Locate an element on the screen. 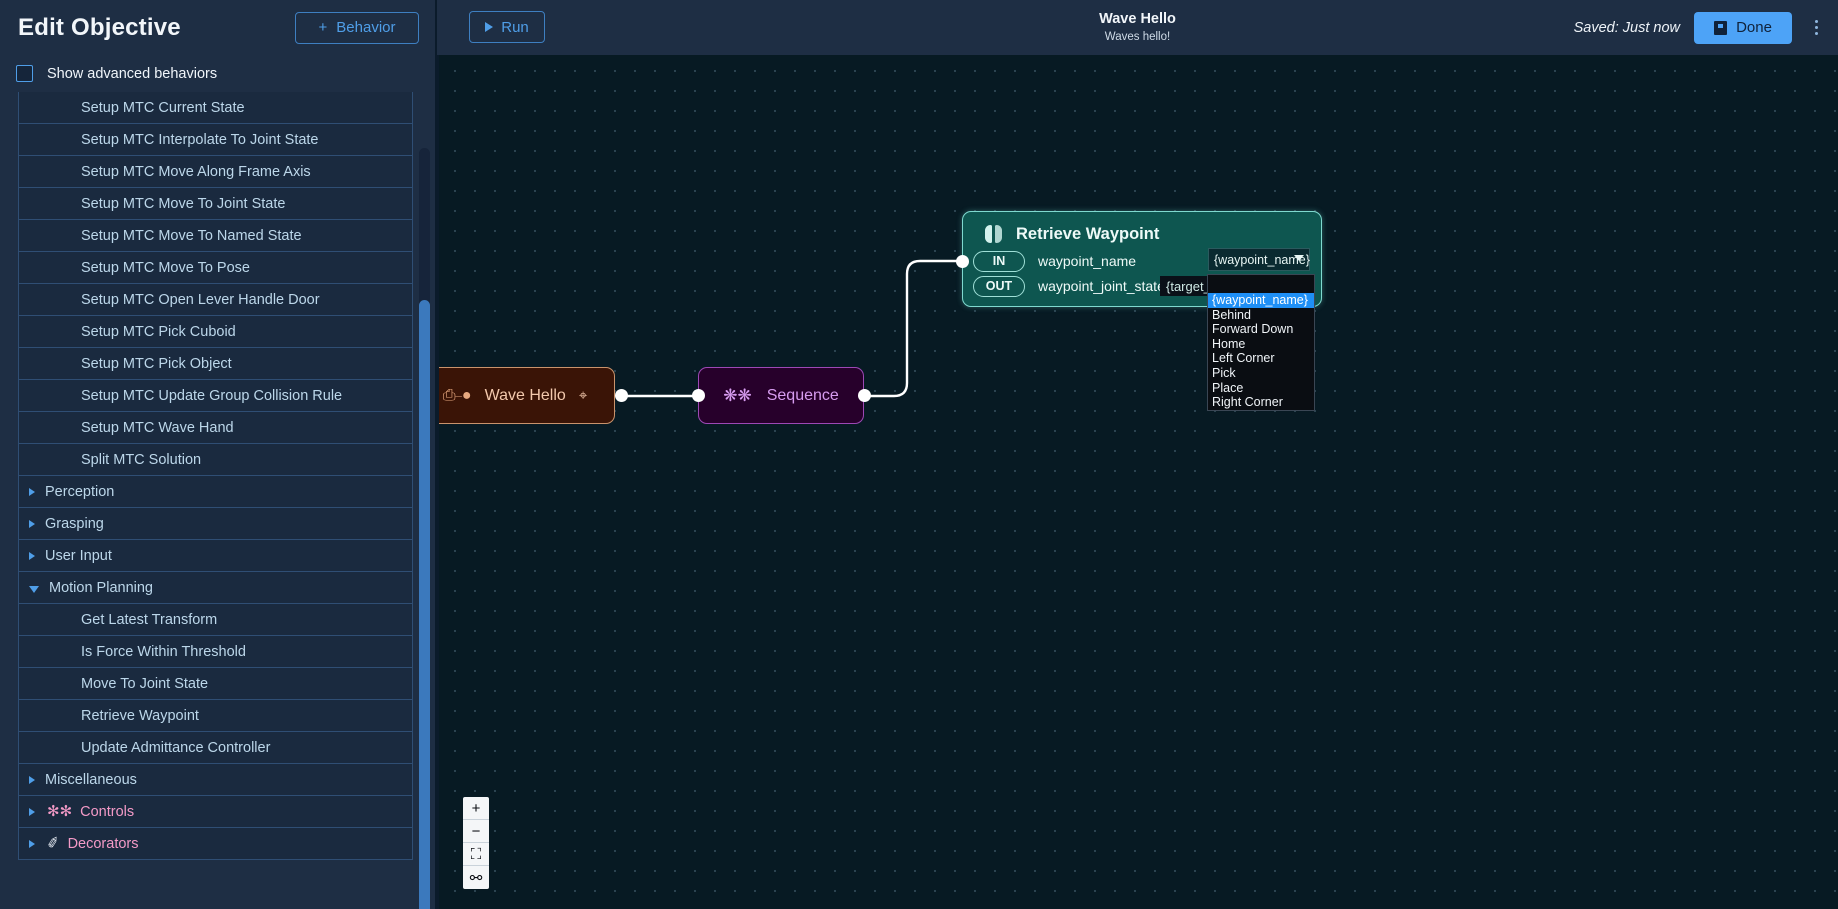 This screenshot has height=909, width=1838. port-direction-in: IN is located at coordinates (999, 261).